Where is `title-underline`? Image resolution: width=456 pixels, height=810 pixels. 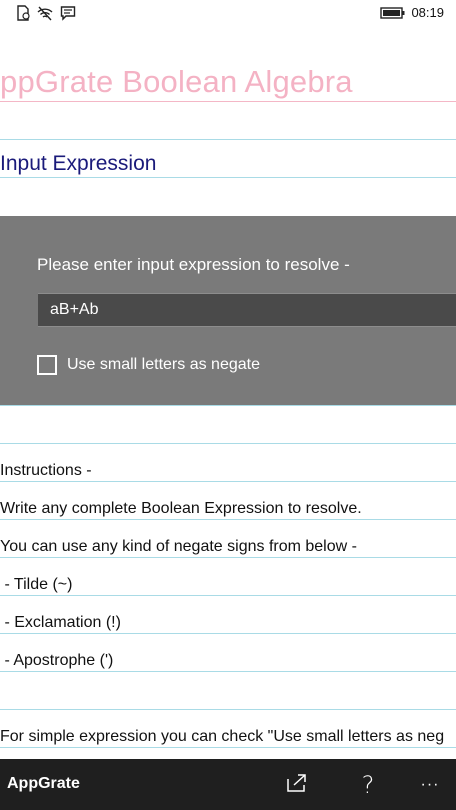
title-underline is located at coordinates (228, 101).